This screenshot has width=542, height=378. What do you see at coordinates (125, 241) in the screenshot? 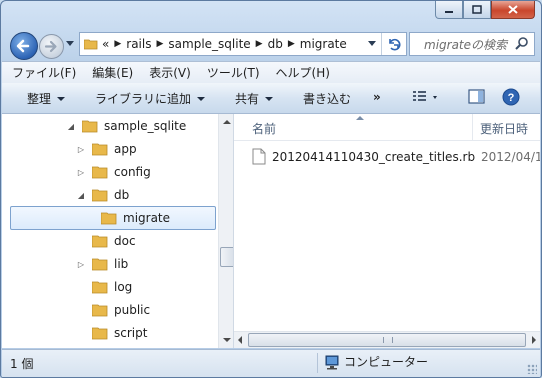
I see `tree-item-label: doc` at bounding box center [125, 241].